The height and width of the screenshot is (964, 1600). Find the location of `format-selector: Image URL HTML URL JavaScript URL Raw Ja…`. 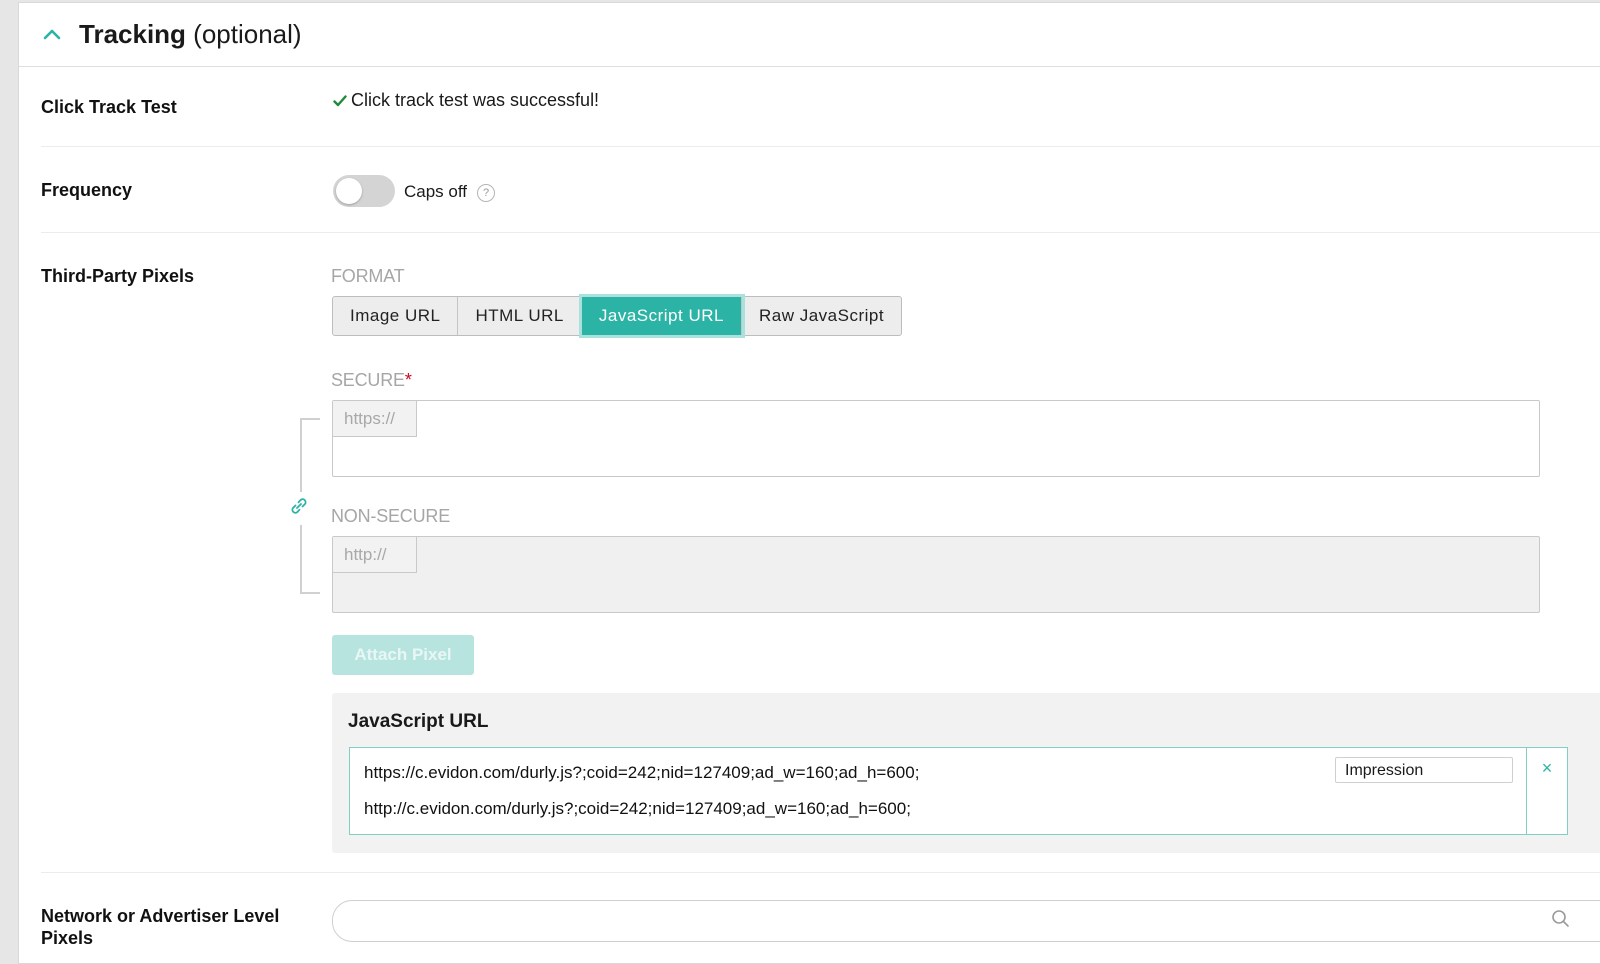

format-selector: Image URL HTML URL JavaScript URL Raw Ja… is located at coordinates (617, 316).